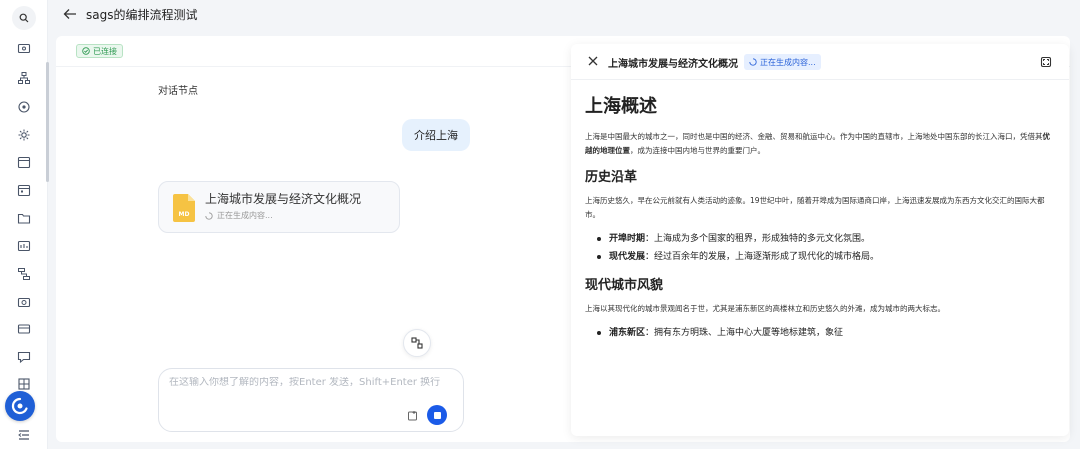  I want to click on list-item: 浦东新区：拥有东方明珠、上海中心大厦等地标建筑，象征, so click(827, 333).